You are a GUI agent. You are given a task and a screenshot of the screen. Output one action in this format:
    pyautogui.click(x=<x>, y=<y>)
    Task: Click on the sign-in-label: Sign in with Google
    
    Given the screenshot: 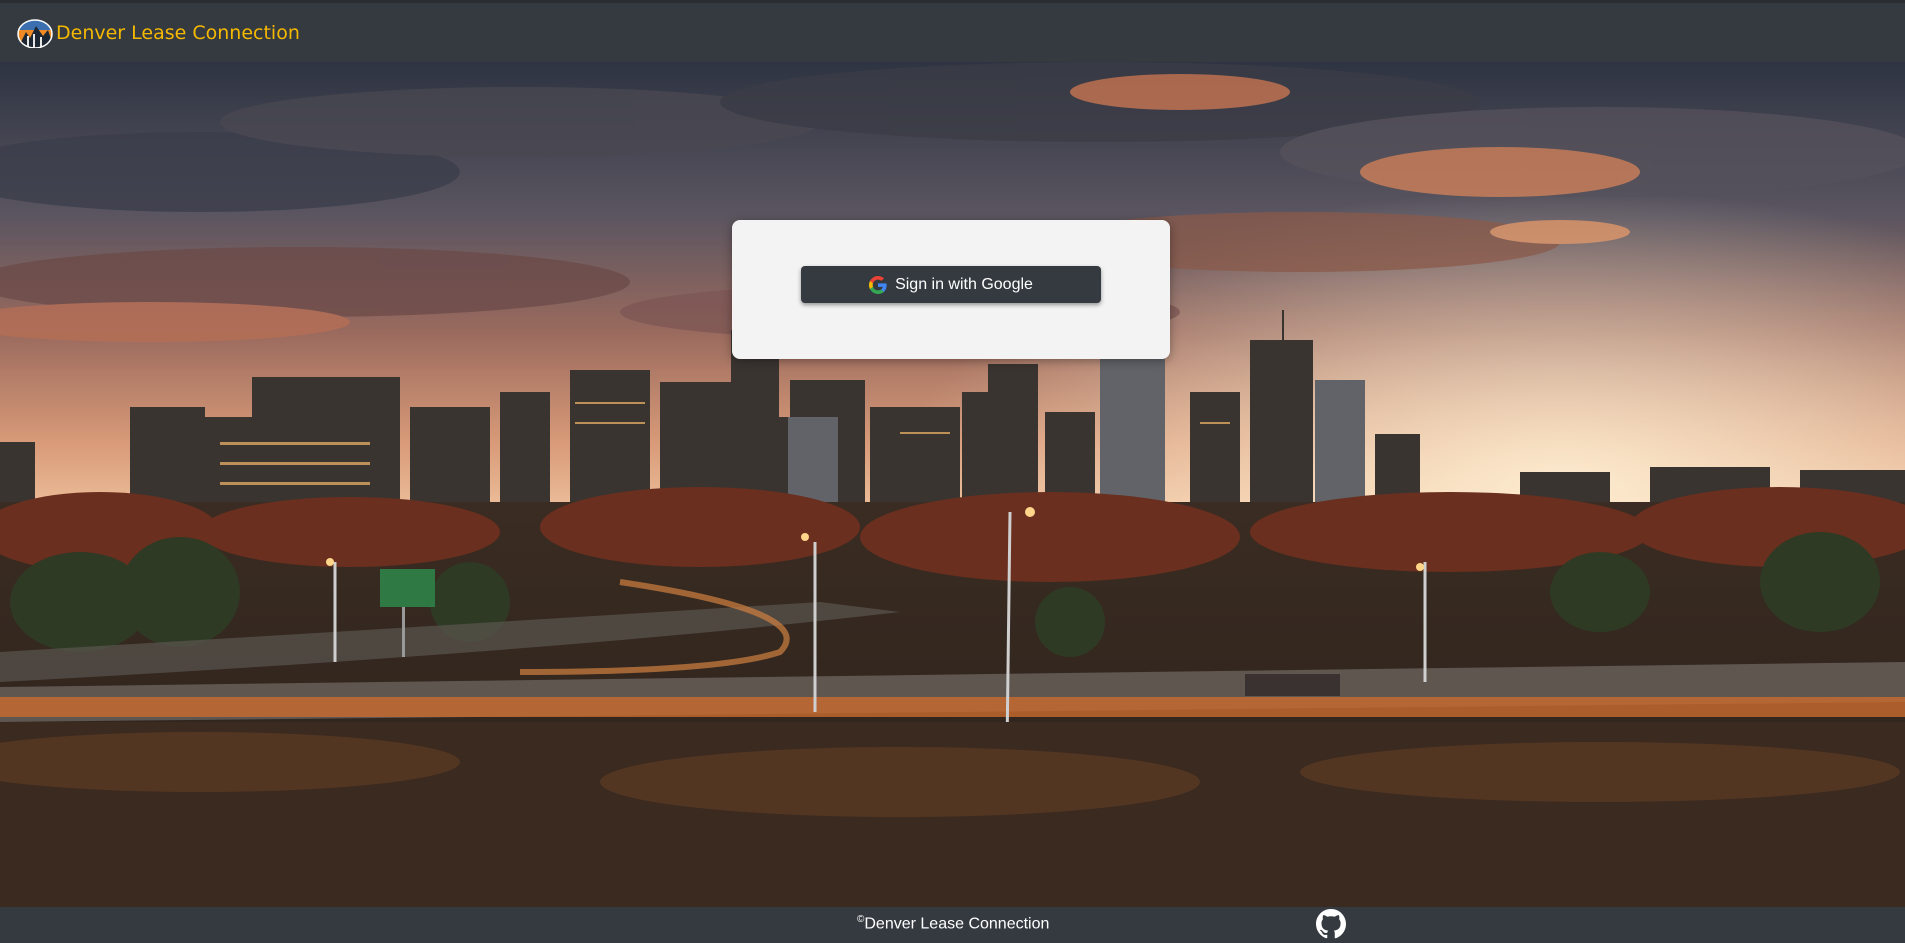 What is the action you would take?
    pyautogui.click(x=964, y=284)
    